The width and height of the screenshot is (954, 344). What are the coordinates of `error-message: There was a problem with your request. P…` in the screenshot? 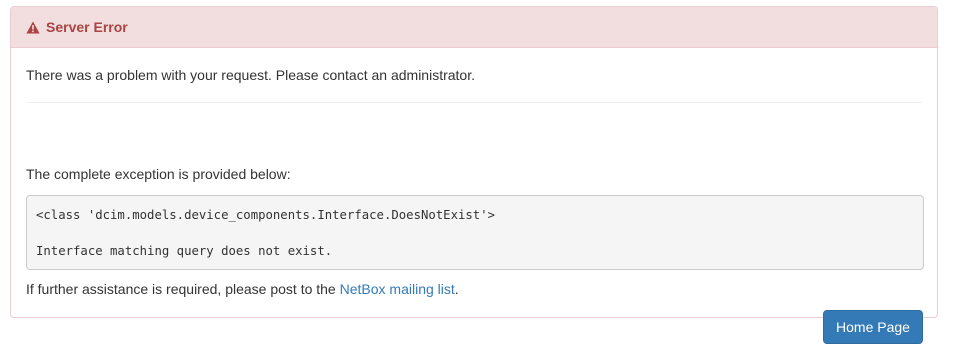 It's located at (250, 75).